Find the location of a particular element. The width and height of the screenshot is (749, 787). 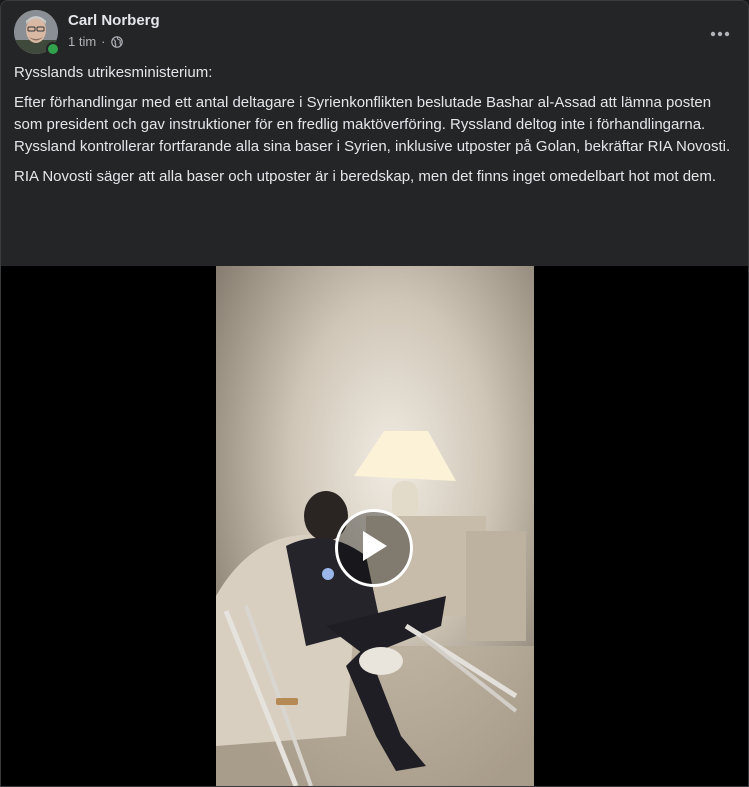

more-horizontal-icon is located at coordinates (720, 33).